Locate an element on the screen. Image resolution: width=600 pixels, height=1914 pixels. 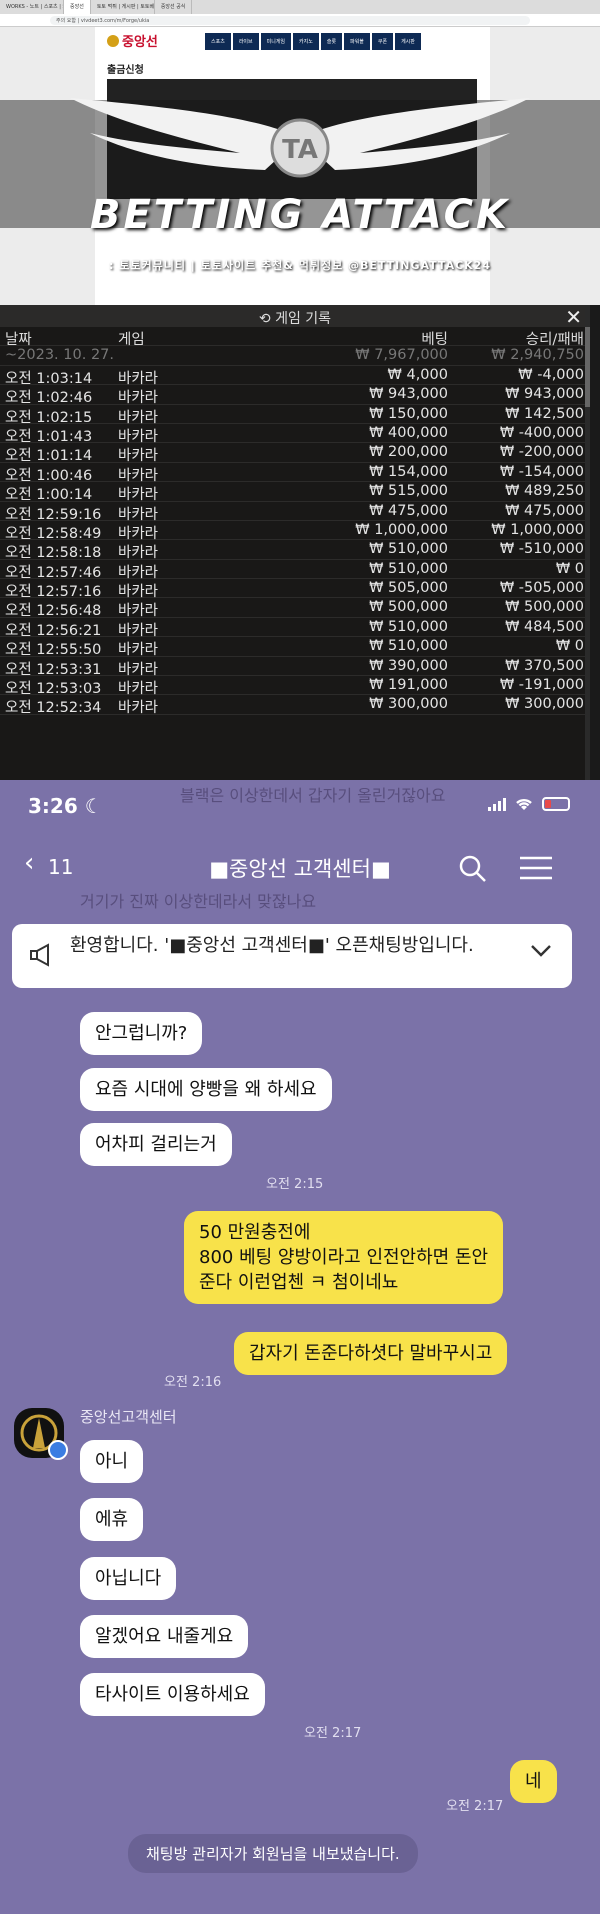
message-line: 800 베팅 양방이라고 인전안하면 돈안 is located at coordinates (344, 1257).